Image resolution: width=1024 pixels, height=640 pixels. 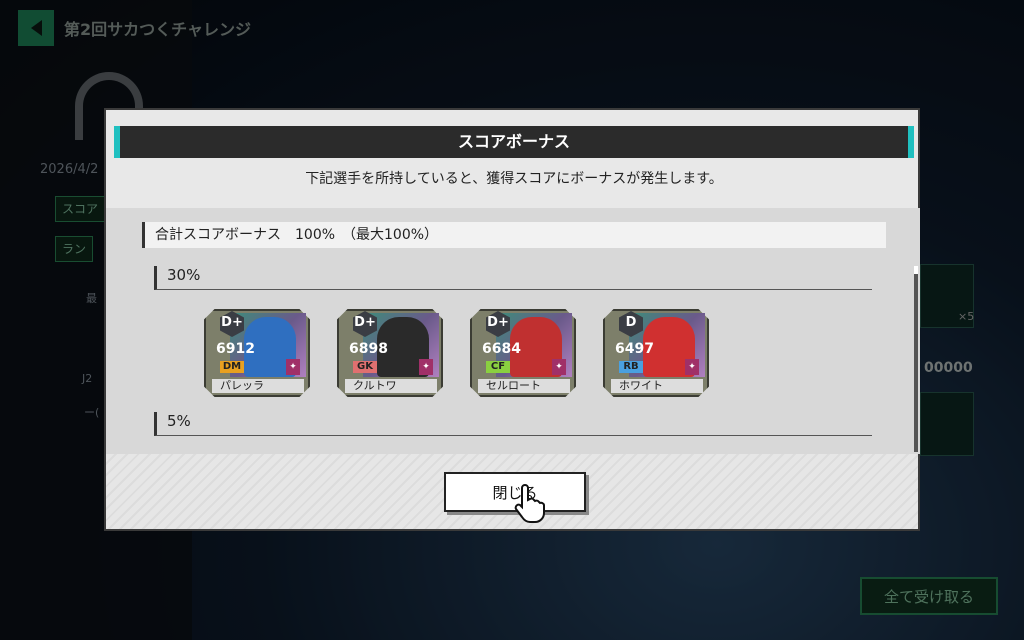 What do you see at coordinates (390, 353) in the screenshot?
I see `player-card: D+ 6898 GK ✦ クルトワ` at bounding box center [390, 353].